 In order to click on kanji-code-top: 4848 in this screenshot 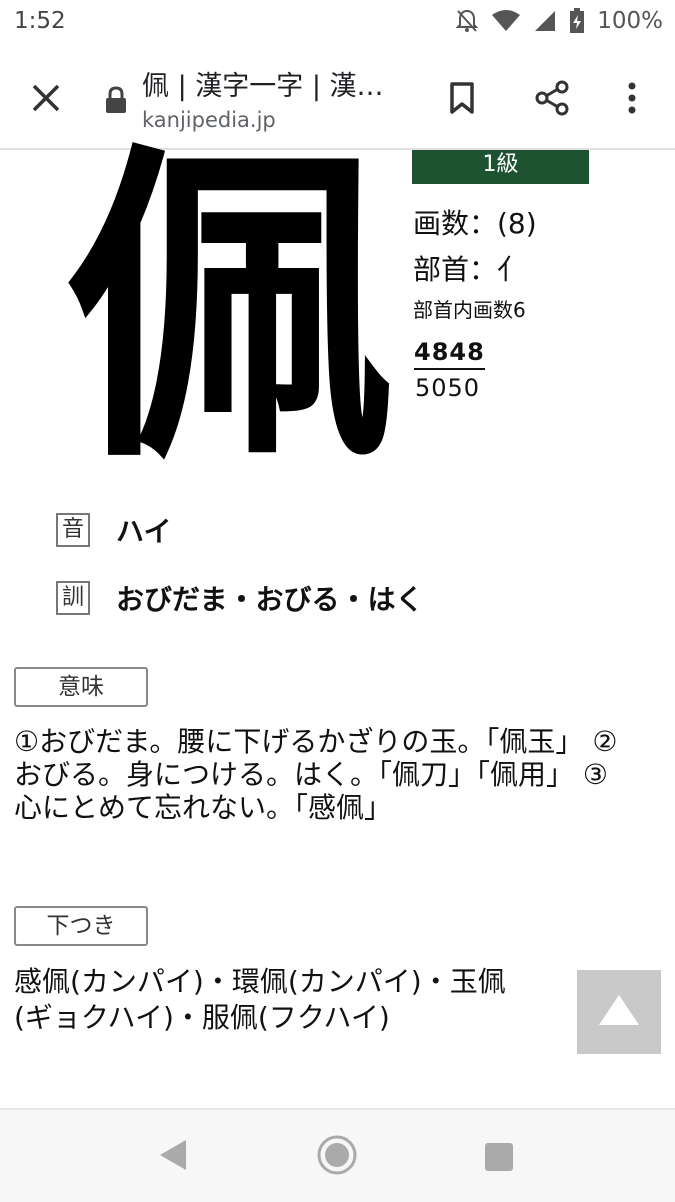, I will do `click(449, 354)`.